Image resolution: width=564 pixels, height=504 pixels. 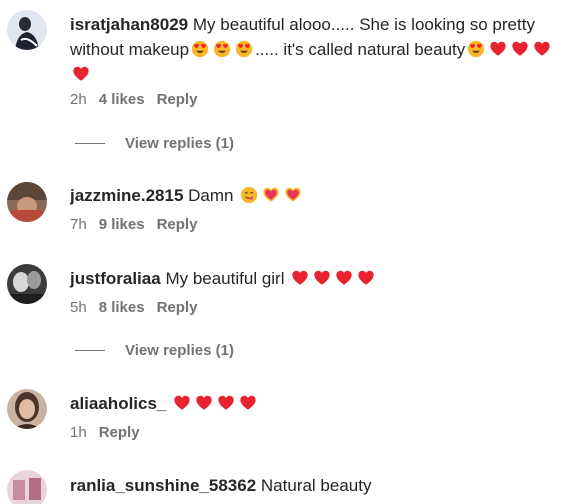 What do you see at coordinates (316, 485) in the screenshot?
I see `comment-text: Natural beauty` at bounding box center [316, 485].